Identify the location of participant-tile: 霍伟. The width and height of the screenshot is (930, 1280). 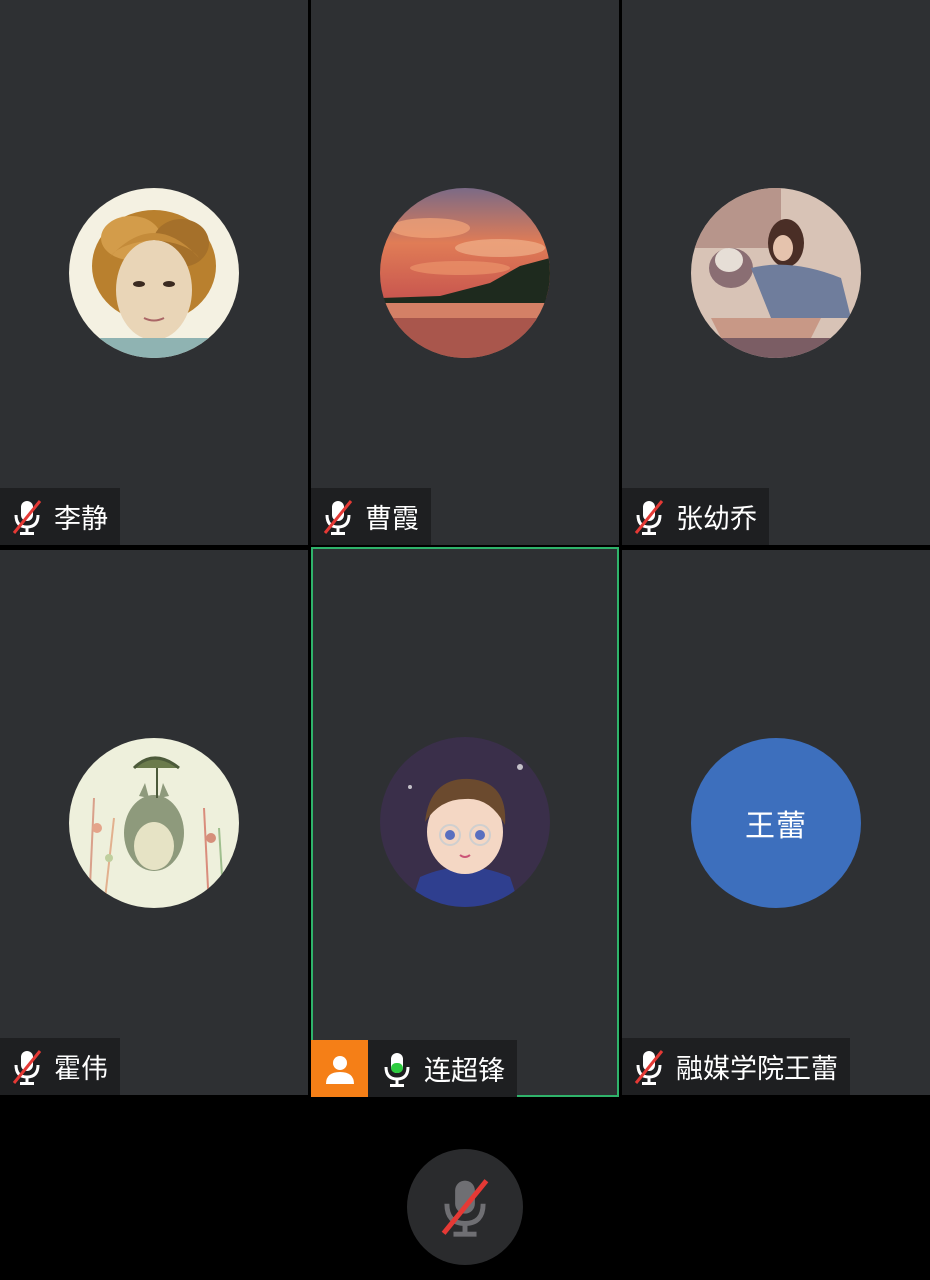
(154, 822).